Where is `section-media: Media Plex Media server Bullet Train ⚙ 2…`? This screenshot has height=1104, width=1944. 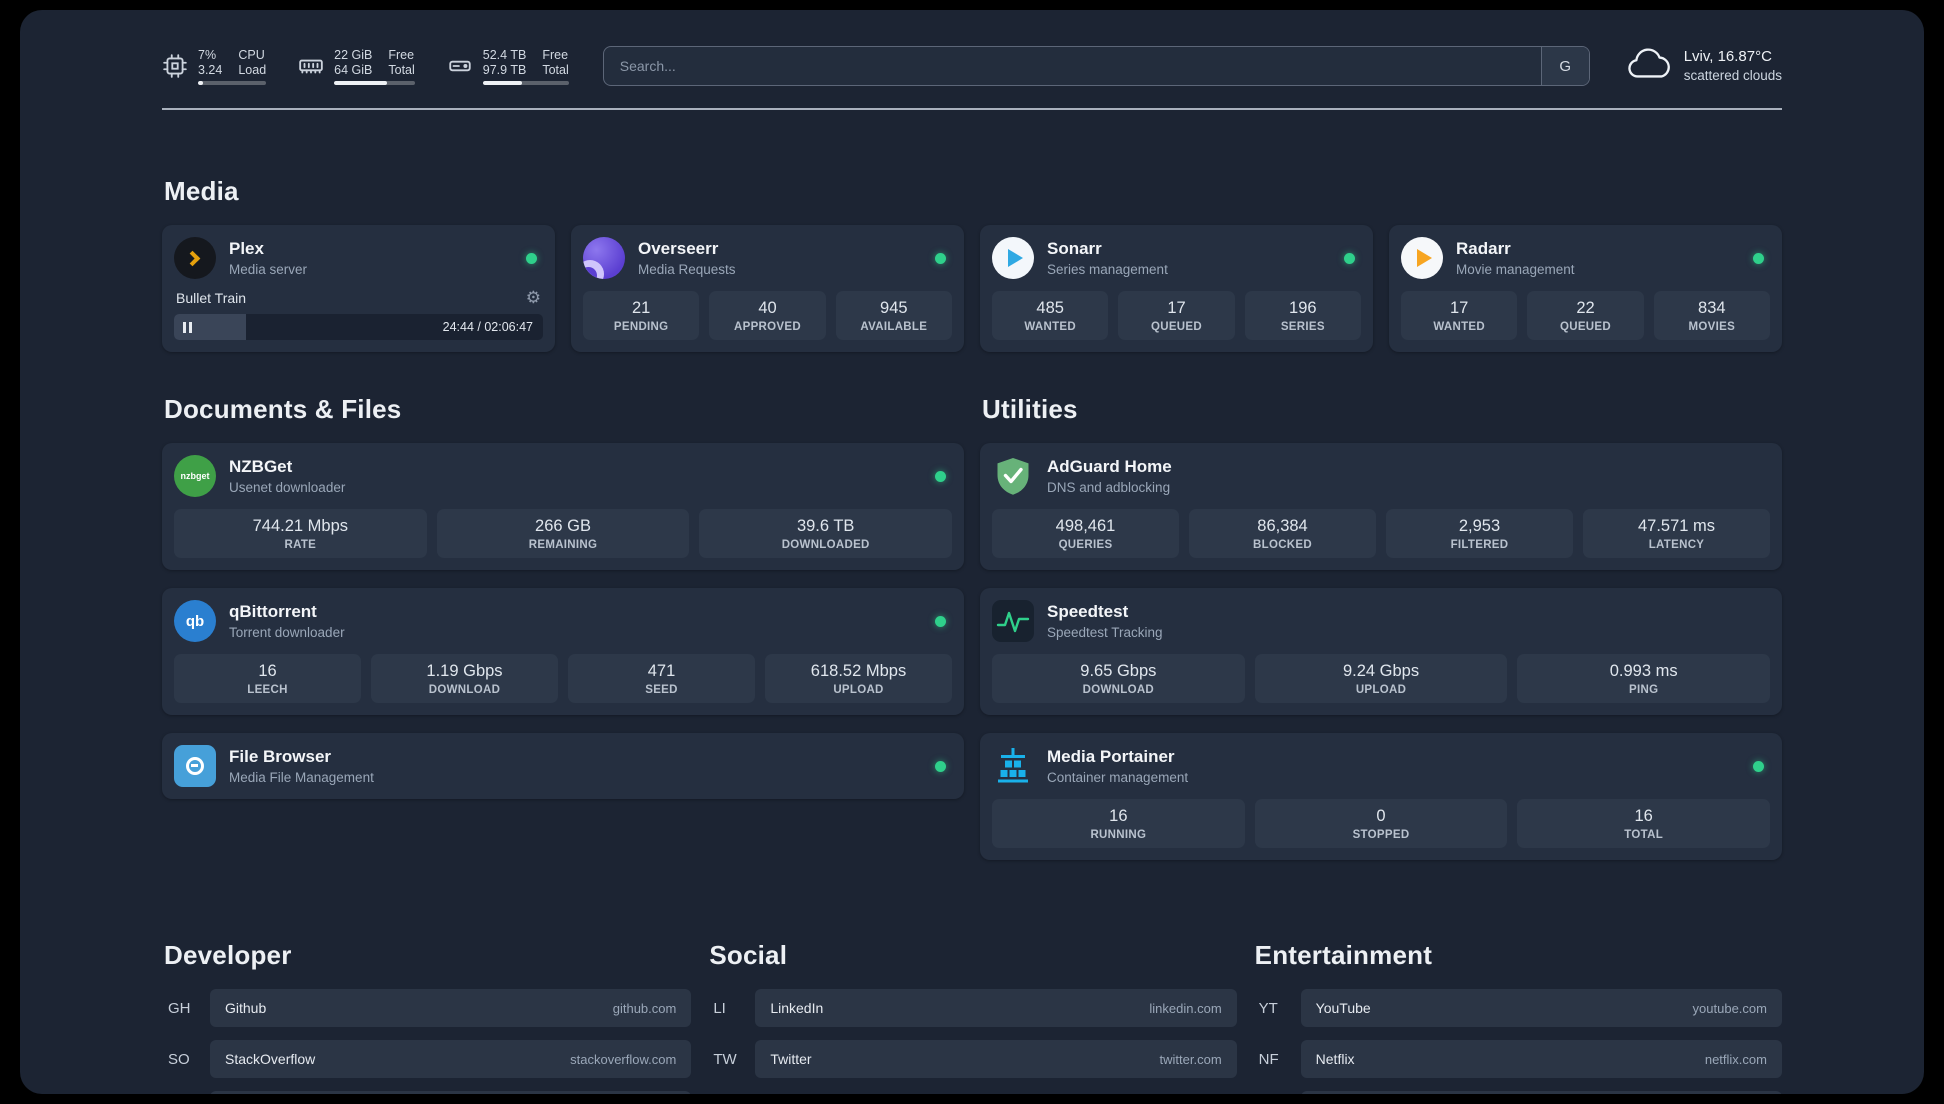 section-media: Media Plex Media server Bullet Train ⚙ 2… is located at coordinates (972, 264).